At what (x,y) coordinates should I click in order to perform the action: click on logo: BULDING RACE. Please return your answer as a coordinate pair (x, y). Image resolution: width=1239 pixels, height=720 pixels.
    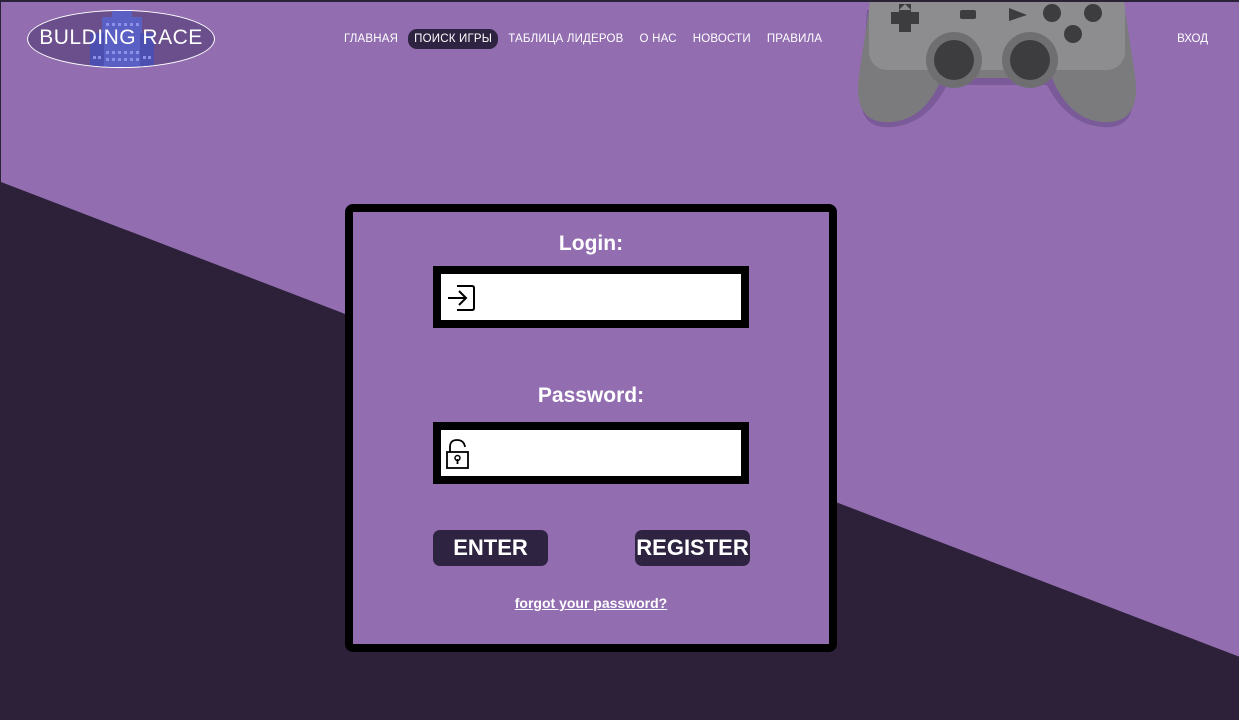
    Looking at the image, I should click on (121, 39).